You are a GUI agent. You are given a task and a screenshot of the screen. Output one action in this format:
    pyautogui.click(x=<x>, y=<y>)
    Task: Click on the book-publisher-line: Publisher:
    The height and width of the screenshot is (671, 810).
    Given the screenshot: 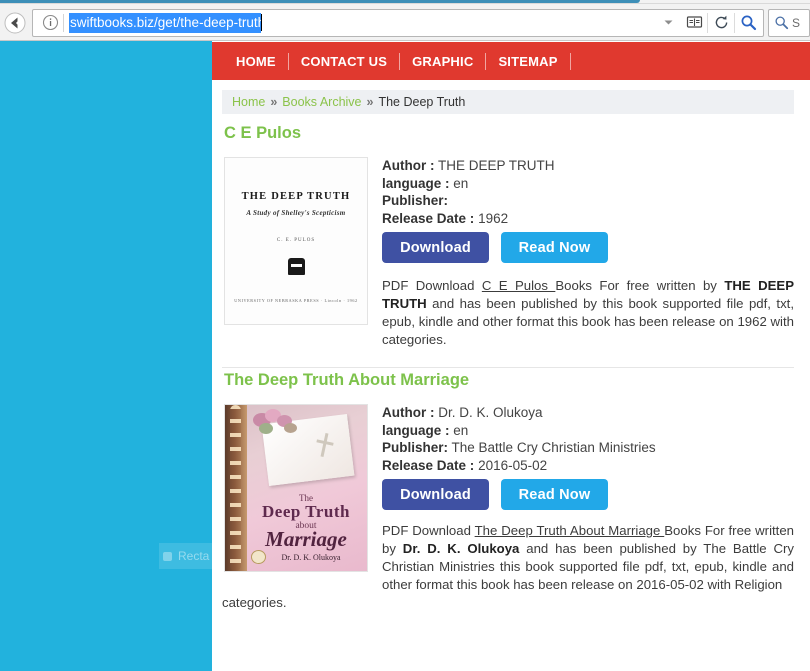 What is the action you would take?
    pyautogui.click(x=588, y=201)
    